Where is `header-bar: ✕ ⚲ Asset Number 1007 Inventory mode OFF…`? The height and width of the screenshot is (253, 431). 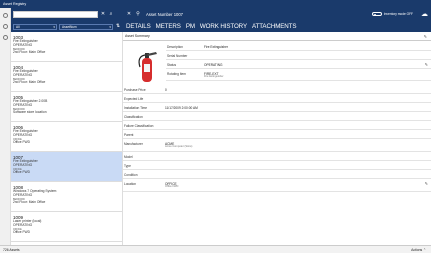 header-bar: ✕ ⚲ Asset Number 1007 Inventory mode OFF… is located at coordinates (277, 14).